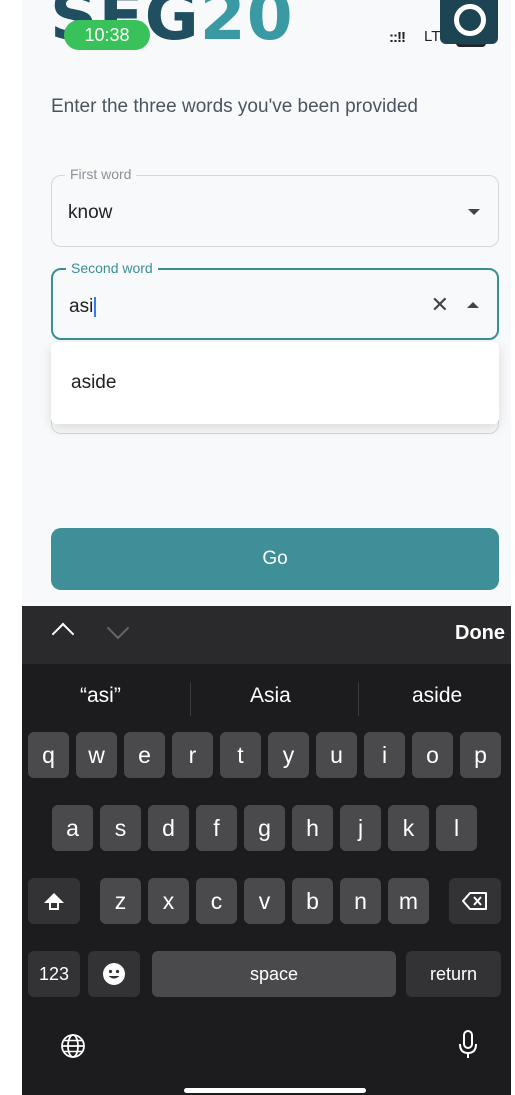 The width and height of the screenshot is (515, 1095). Describe the element at coordinates (468, 1045) in the screenshot. I see `microphone-icon` at that location.